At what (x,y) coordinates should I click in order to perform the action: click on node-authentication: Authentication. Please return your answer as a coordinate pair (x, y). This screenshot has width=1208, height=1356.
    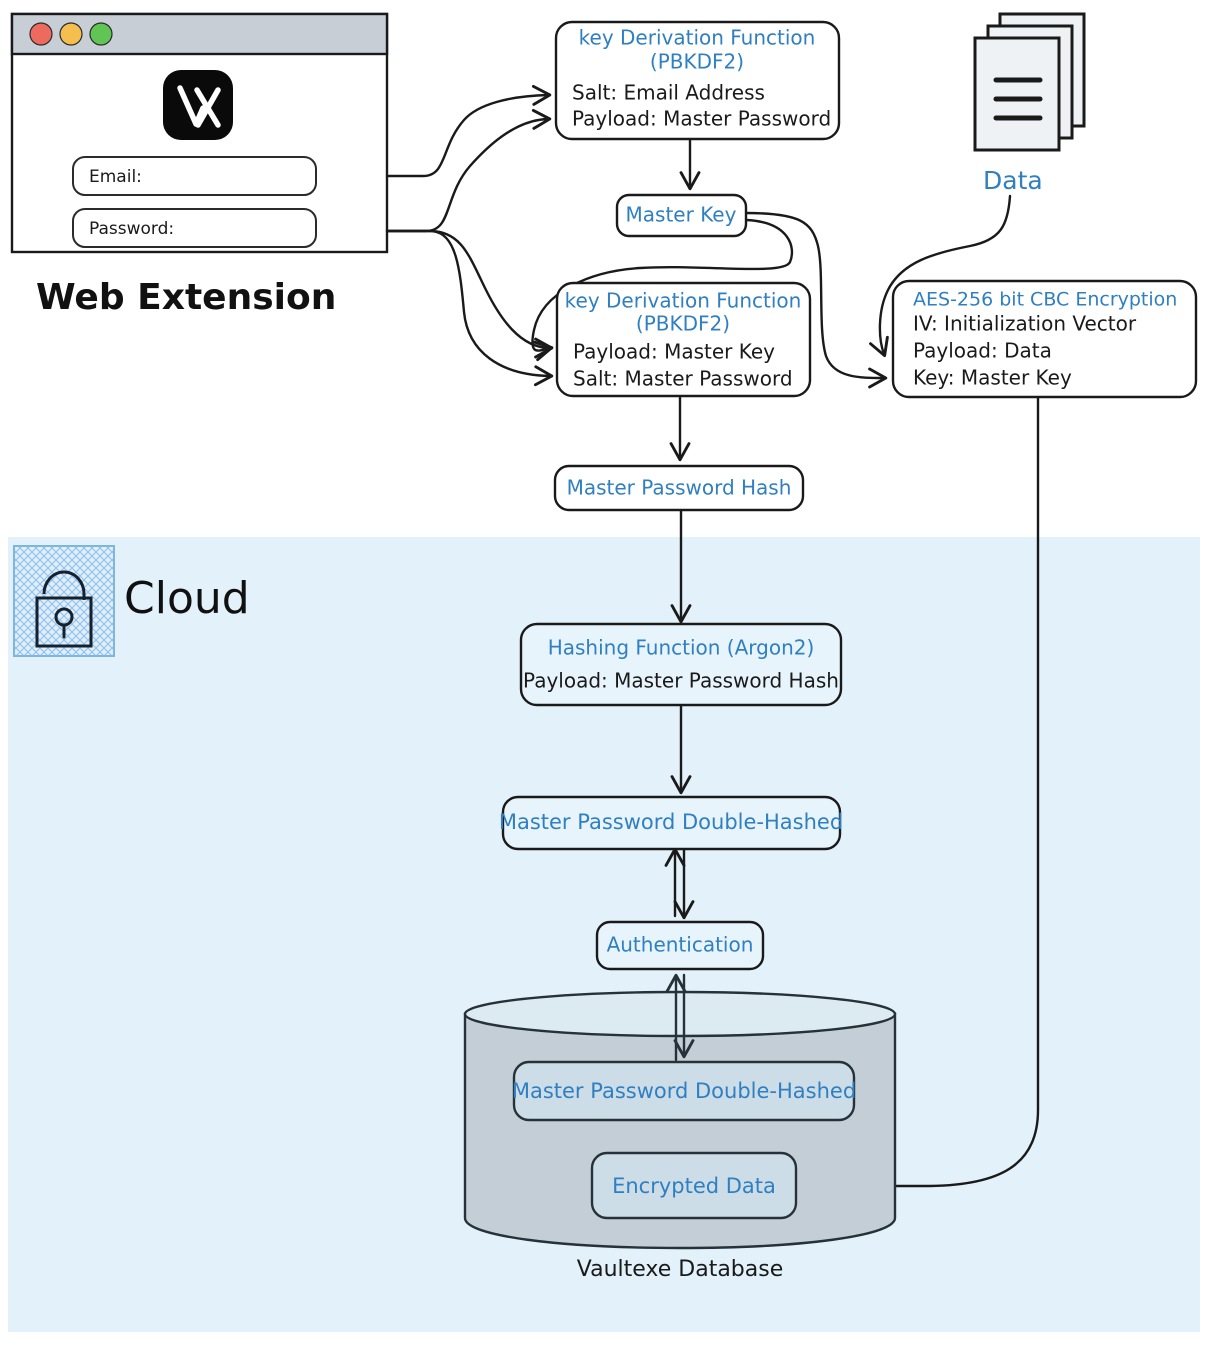
    Looking at the image, I should click on (680, 945).